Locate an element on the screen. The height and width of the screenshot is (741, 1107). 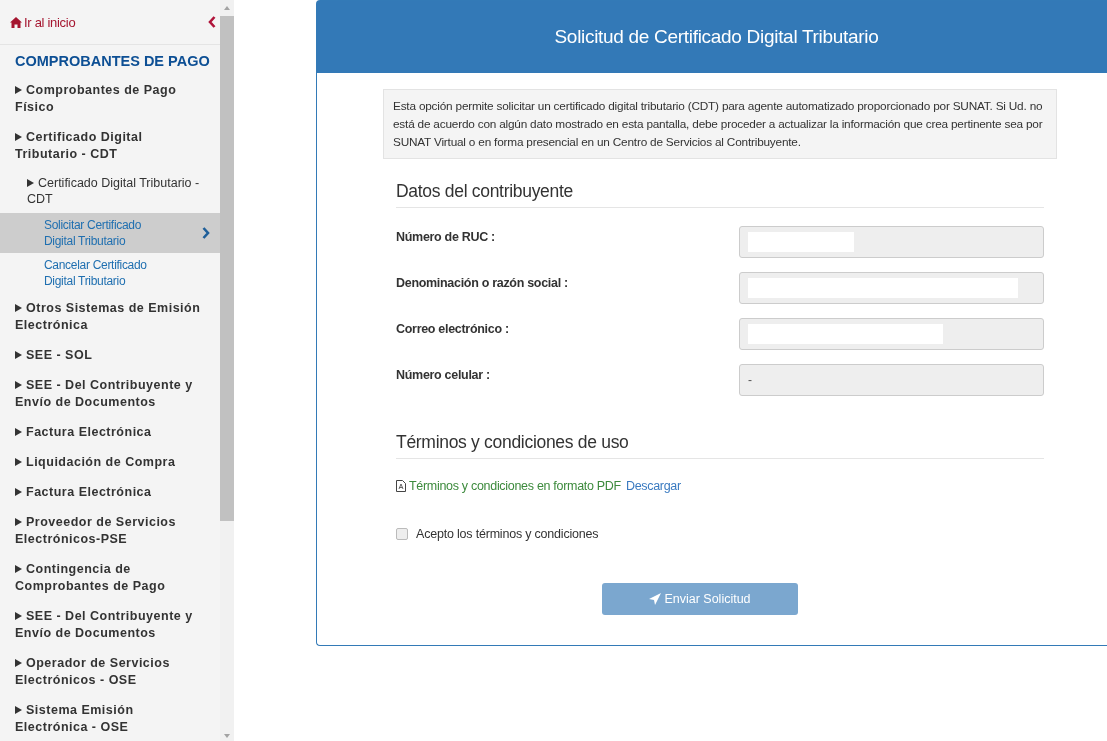
home-icon is located at coordinates (16, 22).